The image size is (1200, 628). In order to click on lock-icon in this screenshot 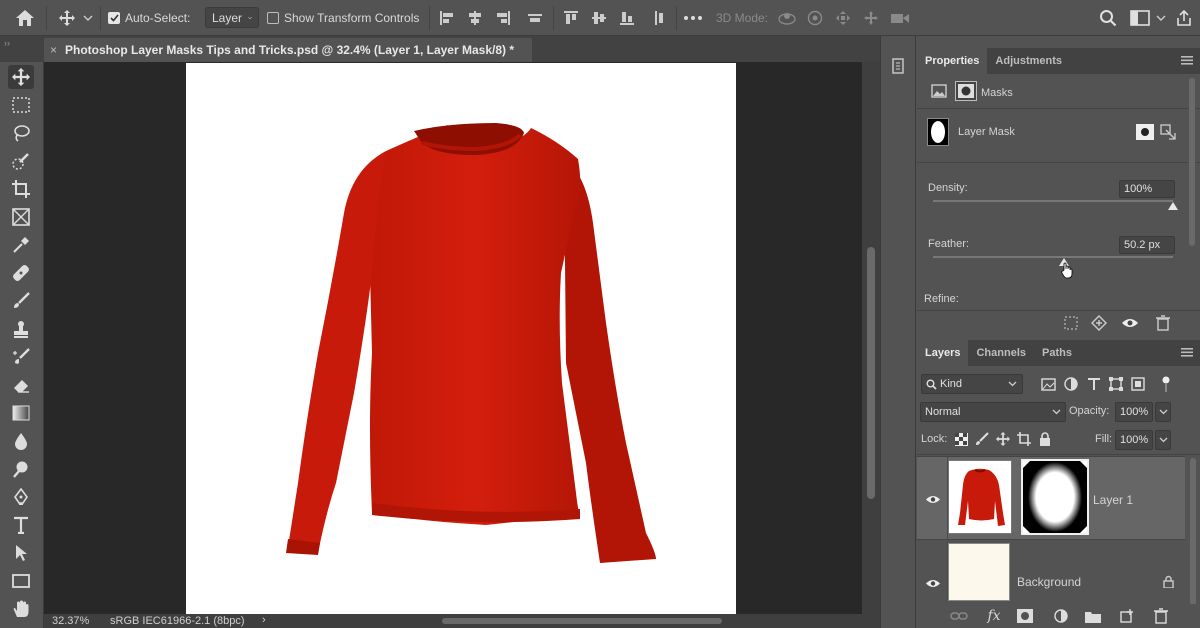, I will do `click(1168, 581)`.